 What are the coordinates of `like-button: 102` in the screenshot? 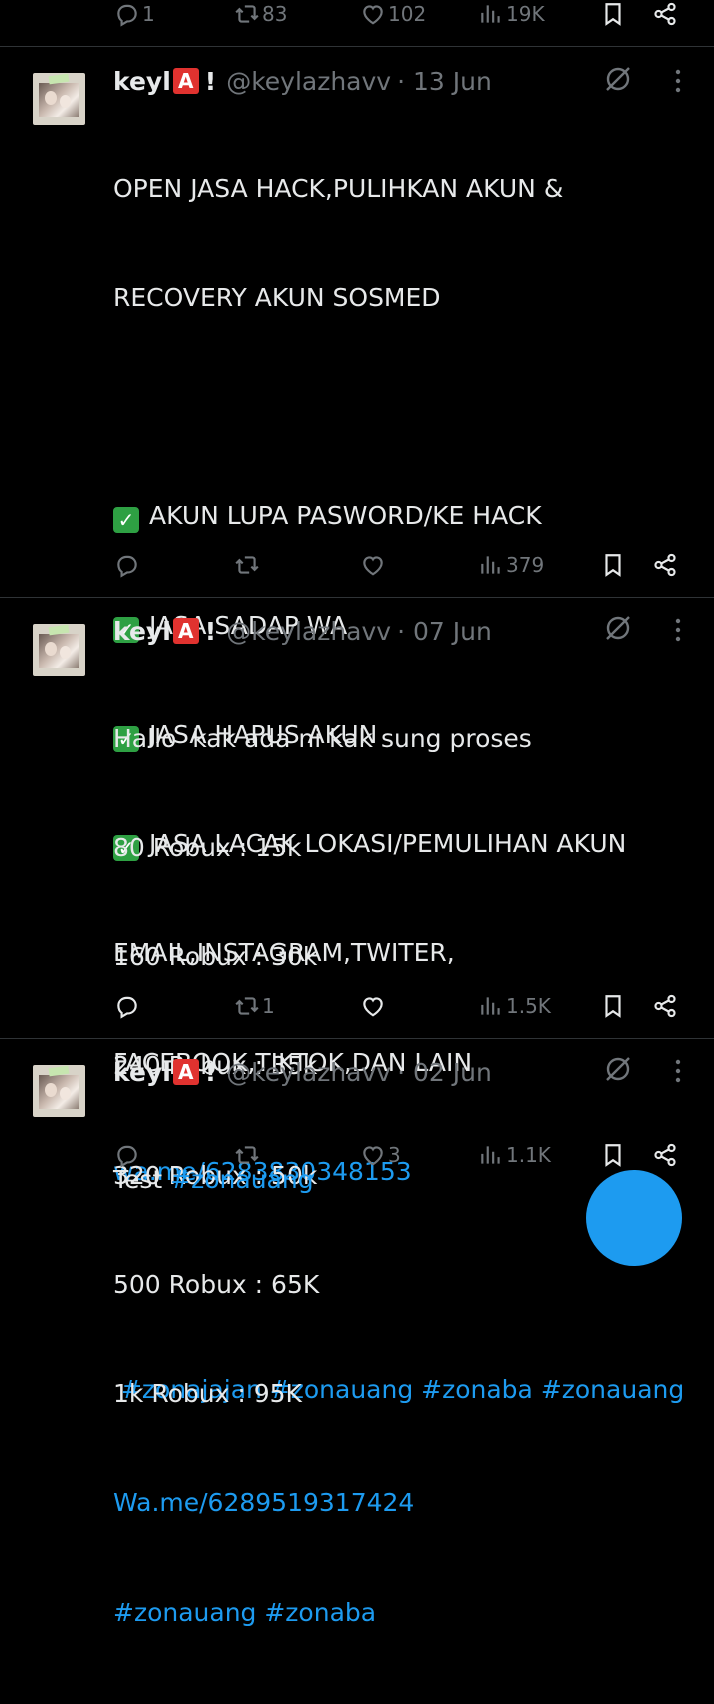 It's located at (393, 16).